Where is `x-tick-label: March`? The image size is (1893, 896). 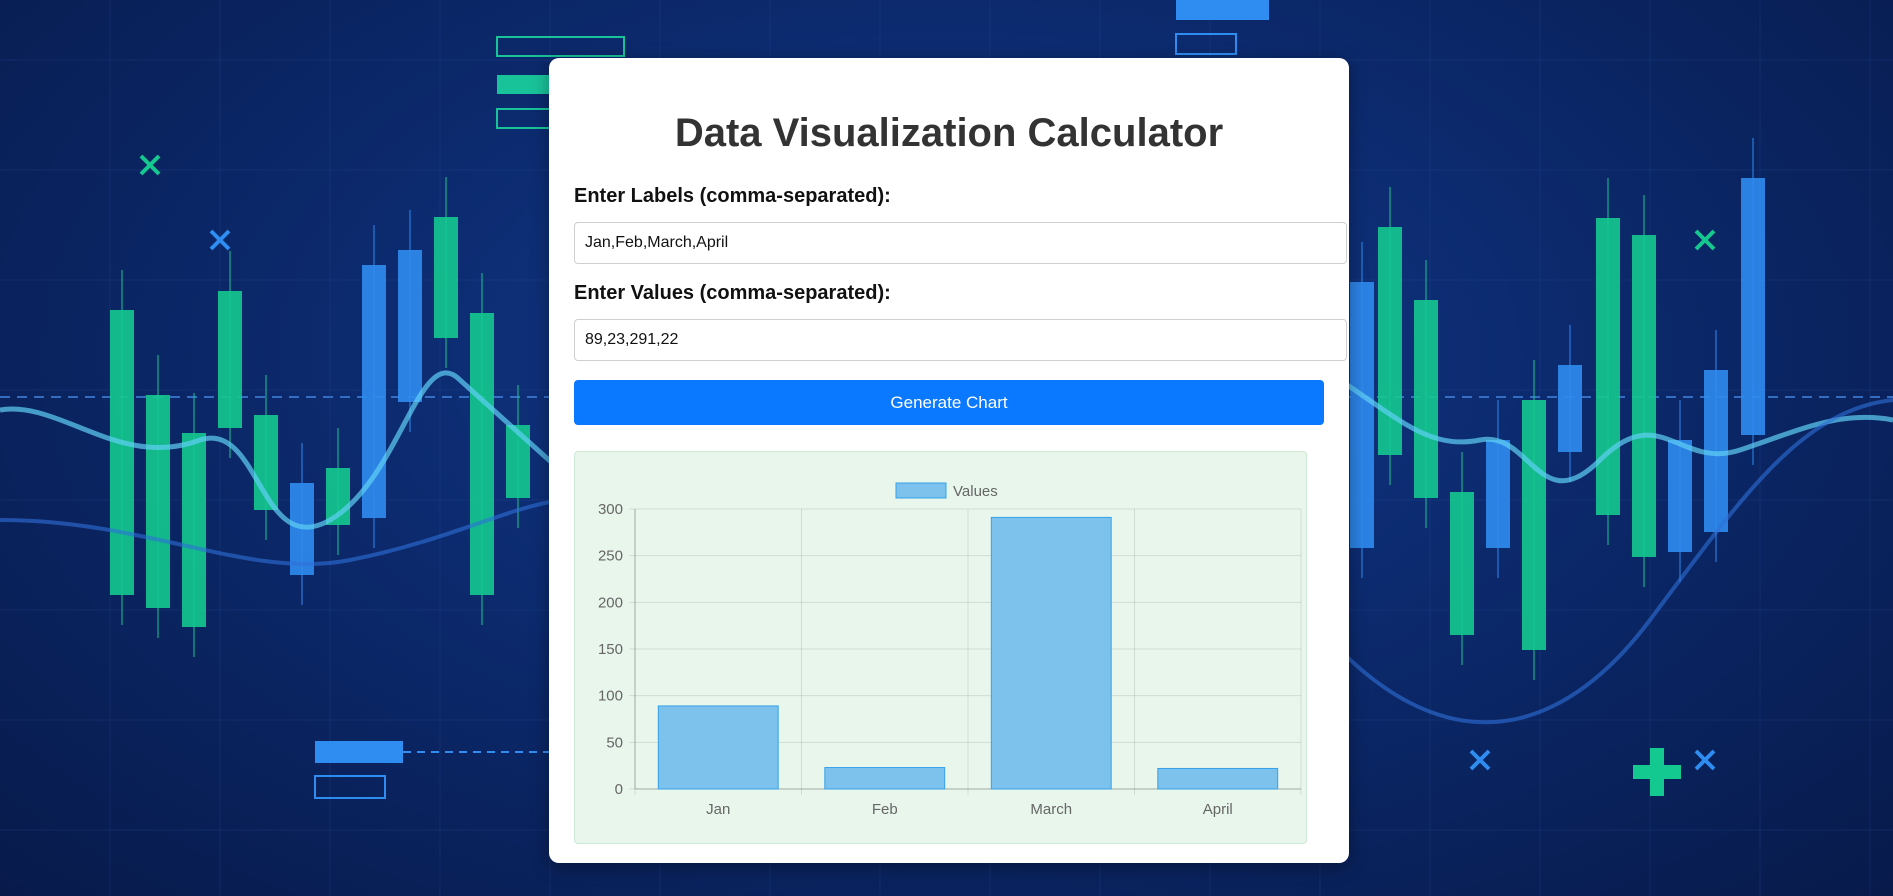
x-tick-label: March is located at coordinates (1051, 809).